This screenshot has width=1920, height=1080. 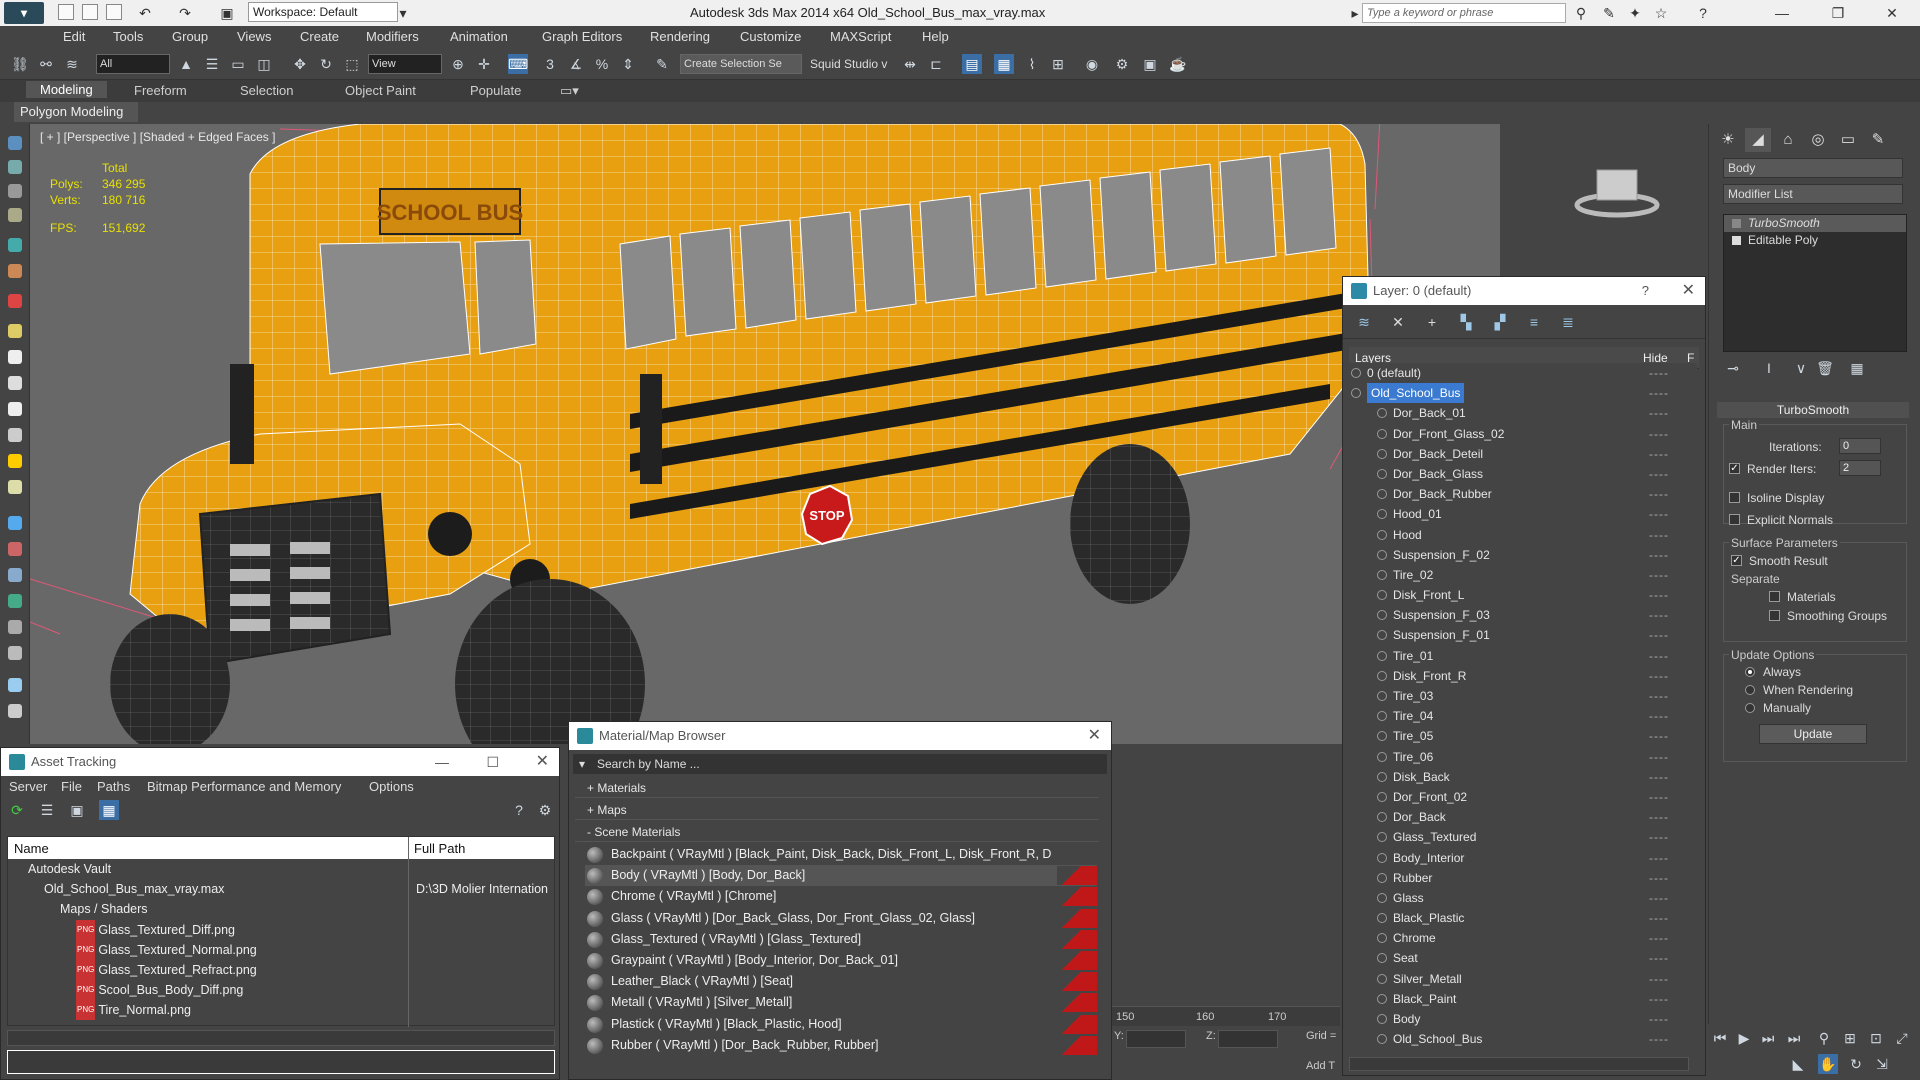 What do you see at coordinates (15, 331) in the screenshot?
I see `light-icon` at bounding box center [15, 331].